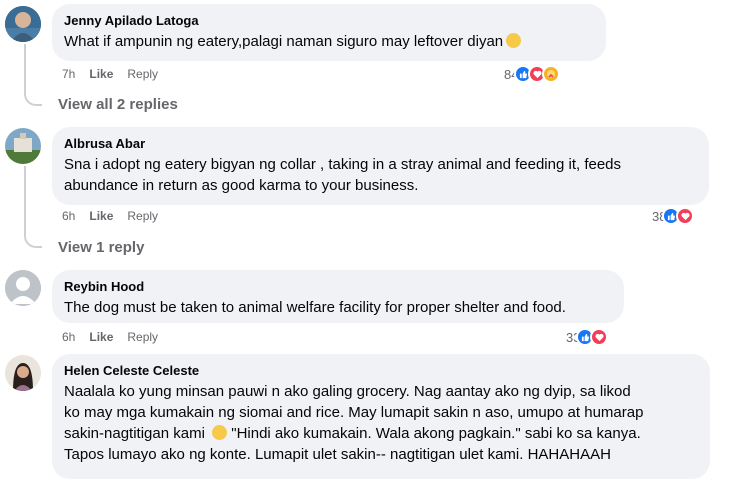 The image size is (750, 479). I want to click on comment-text-line: sakin-nagtitigan kami, so click(134, 433).